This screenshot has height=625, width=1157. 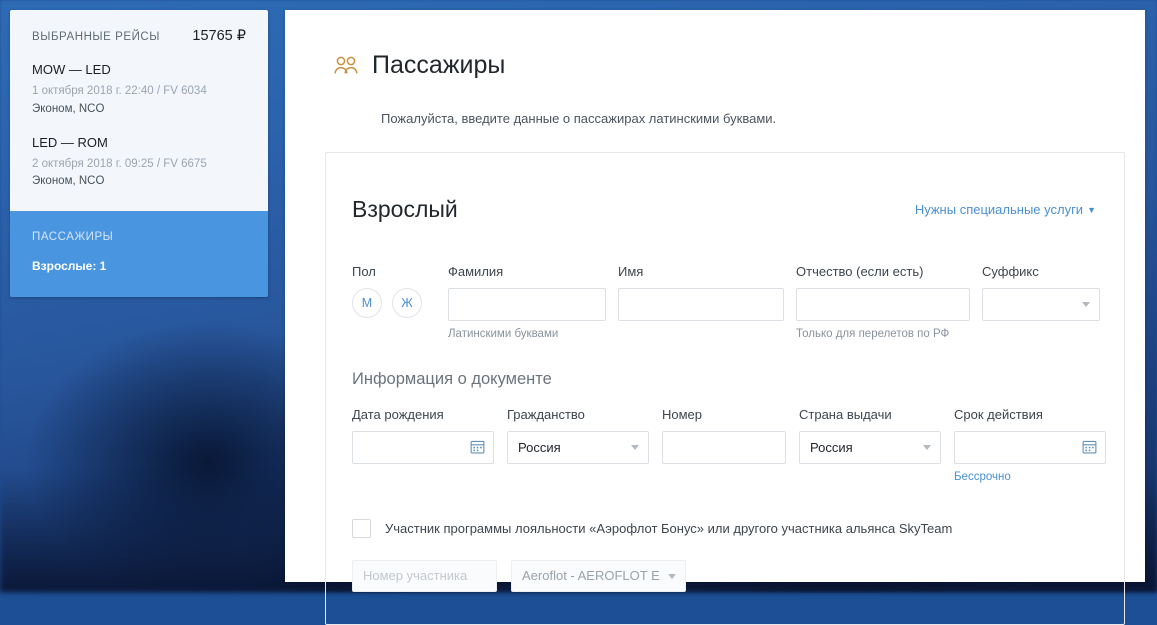 I want to click on flight-leg-meta: 2 октября 2018 г. 09:25 / FV 6675, so click(x=119, y=163).